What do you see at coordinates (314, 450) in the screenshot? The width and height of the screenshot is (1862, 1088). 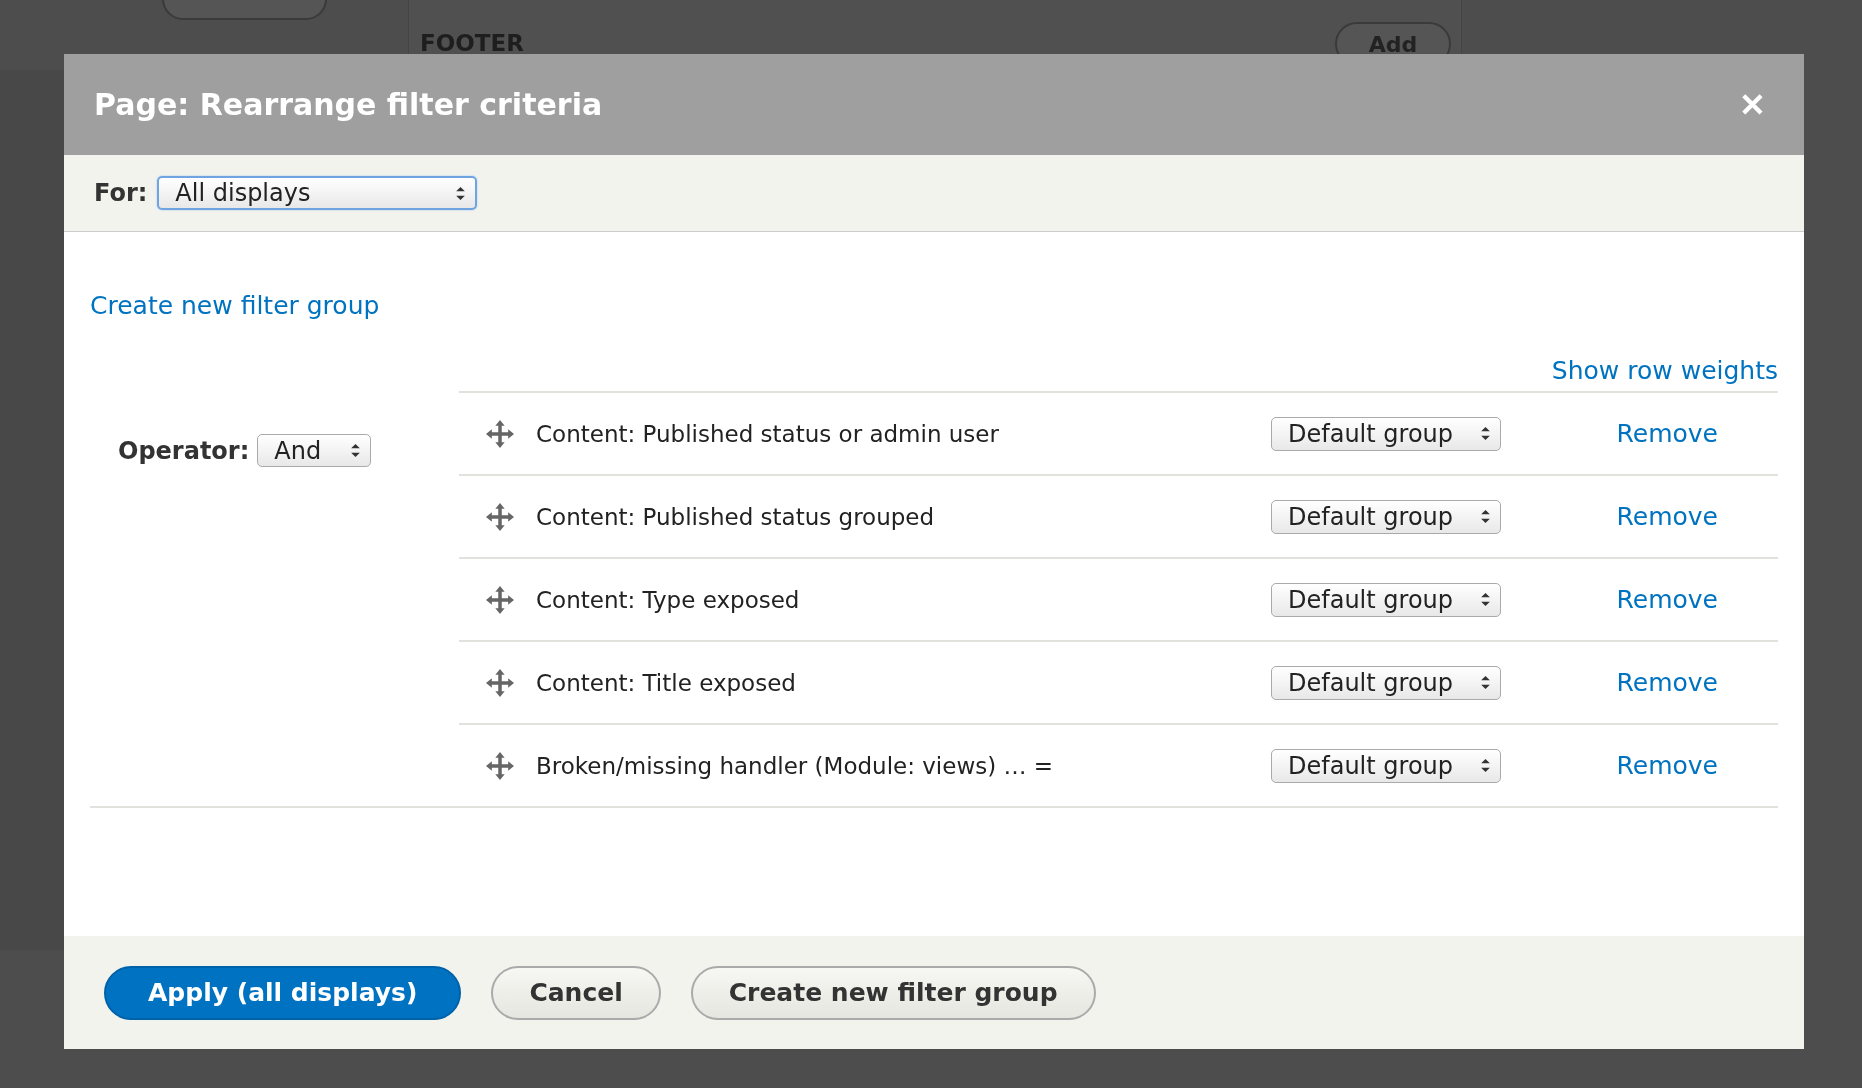 I see `operator-select: And` at bounding box center [314, 450].